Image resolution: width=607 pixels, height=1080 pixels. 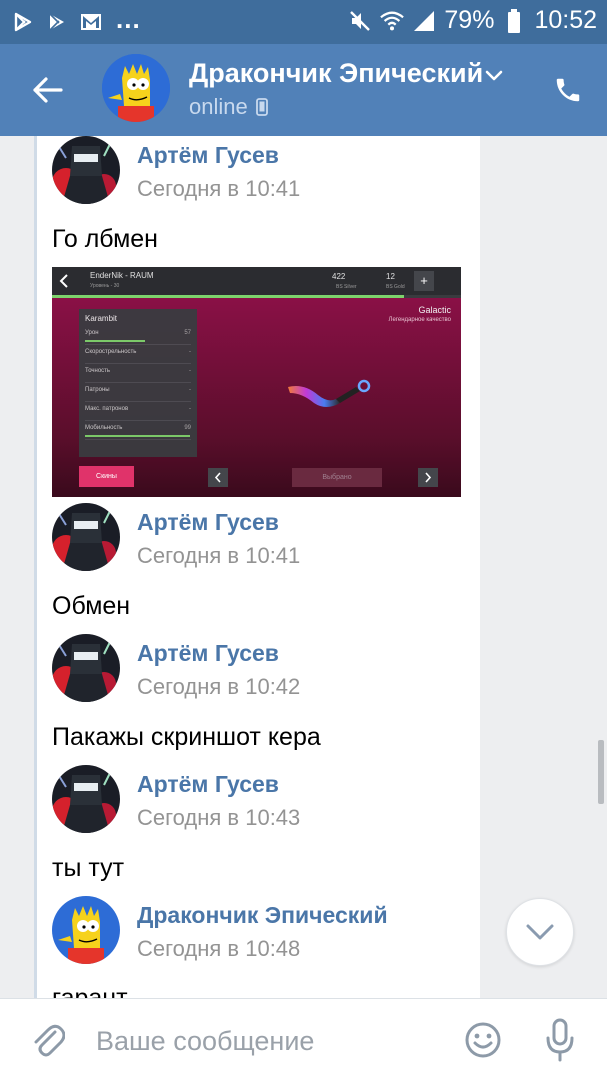 What do you see at coordinates (104, 428) in the screenshot?
I see `stat-label: Мобильность` at bounding box center [104, 428].